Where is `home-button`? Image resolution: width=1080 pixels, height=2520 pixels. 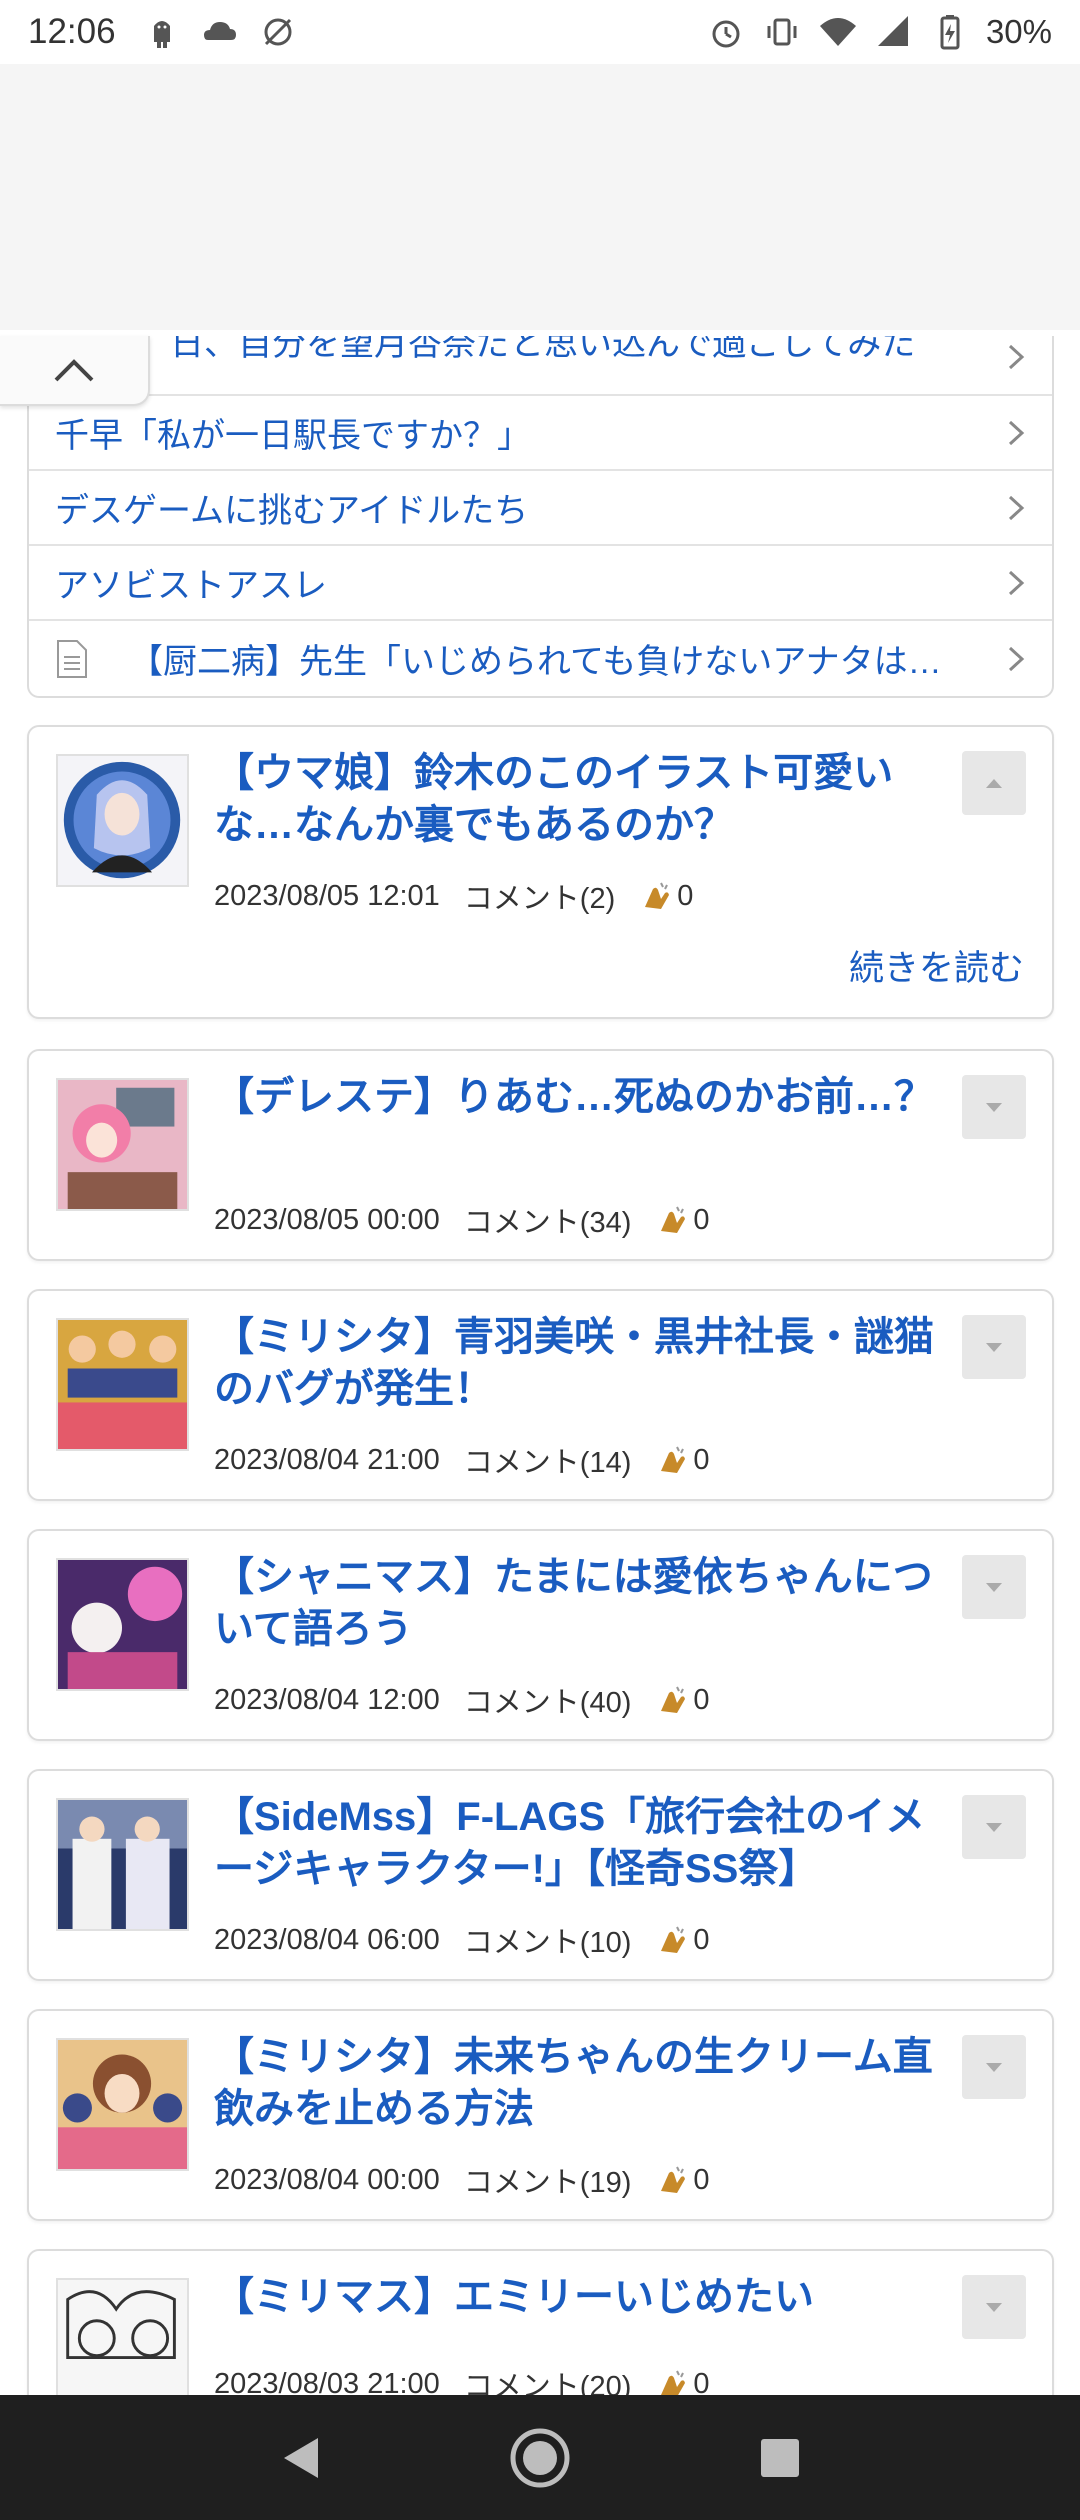 home-button is located at coordinates (540, 2458).